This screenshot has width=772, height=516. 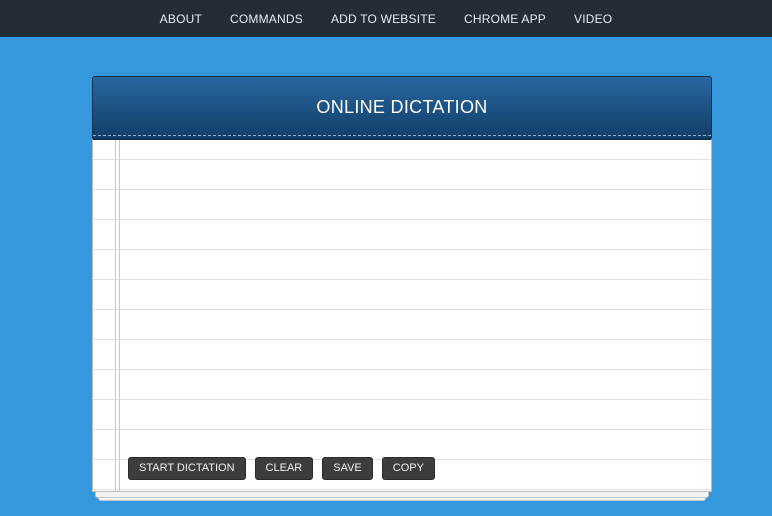 What do you see at coordinates (187, 468) in the screenshot?
I see `start-dictation-button: START DICTATION` at bounding box center [187, 468].